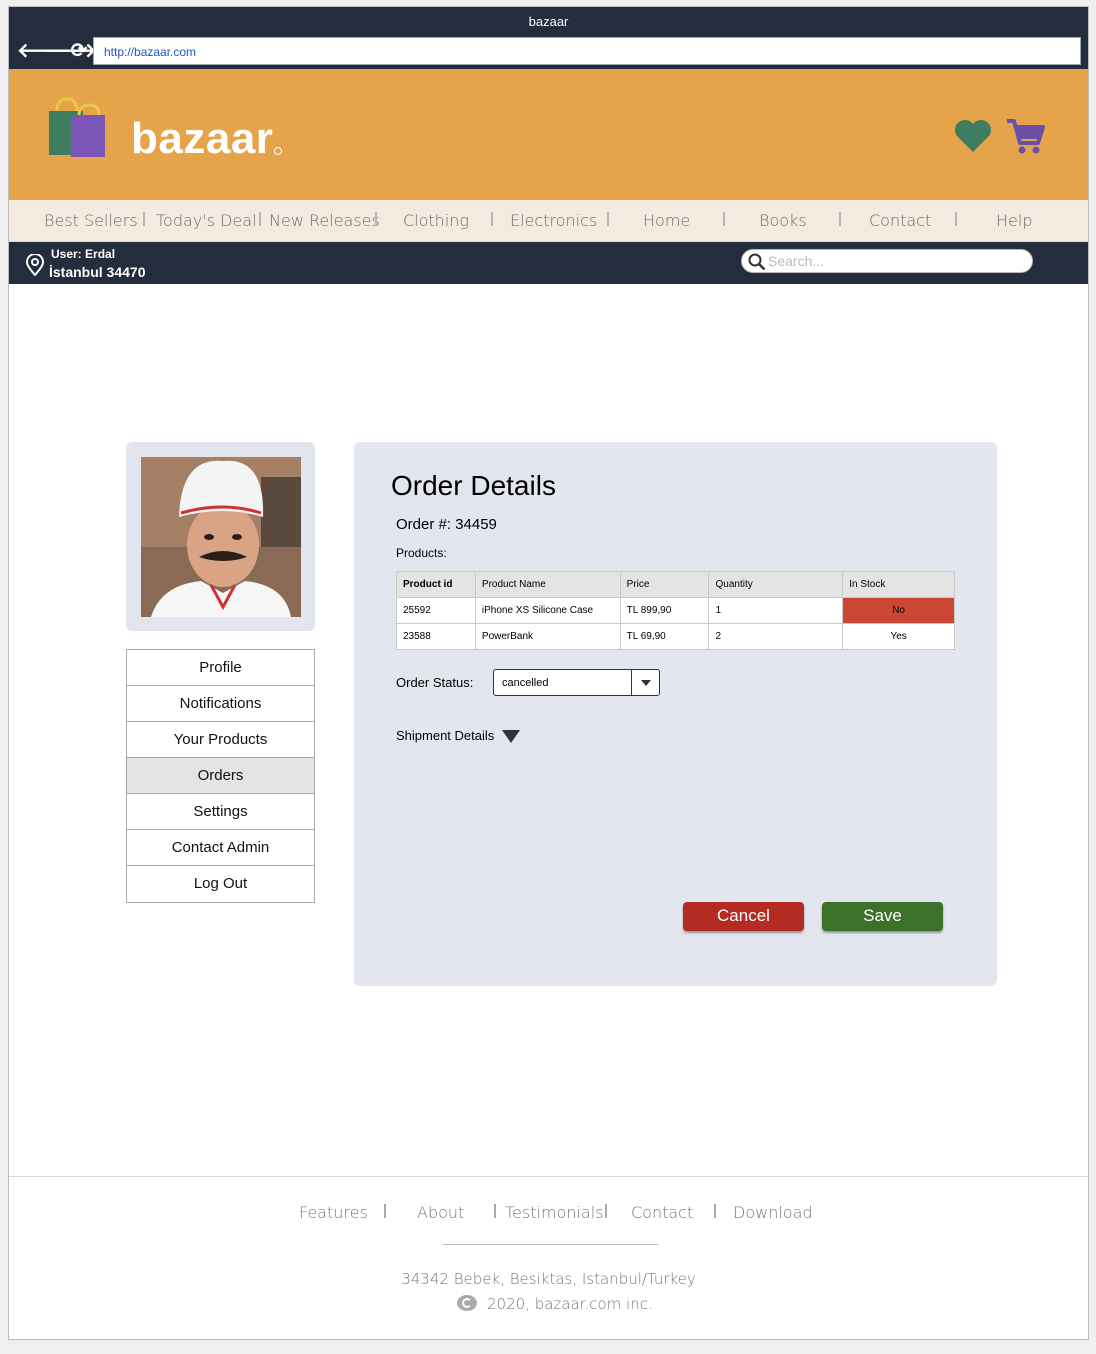 Image resolution: width=1096 pixels, height=1354 pixels. What do you see at coordinates (220, 848) in the screenshot?
I see `sidebar-item-contact-admin: Contact Admin` at bounding box center [220, 848].